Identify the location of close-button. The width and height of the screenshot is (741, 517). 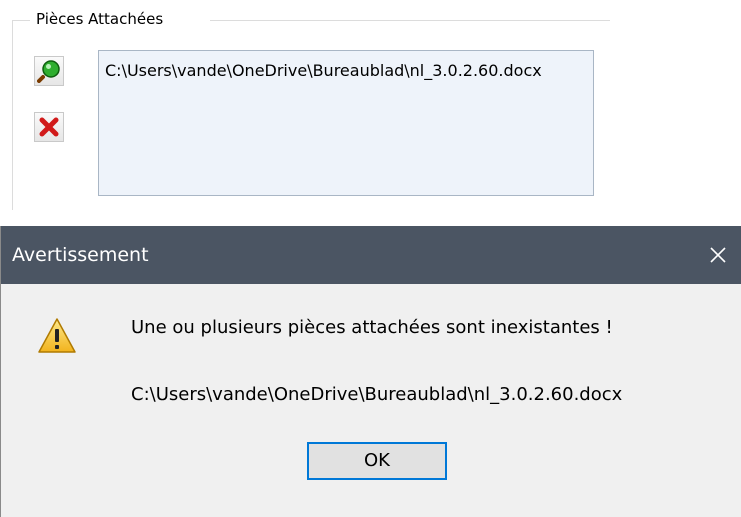
(717, 255).